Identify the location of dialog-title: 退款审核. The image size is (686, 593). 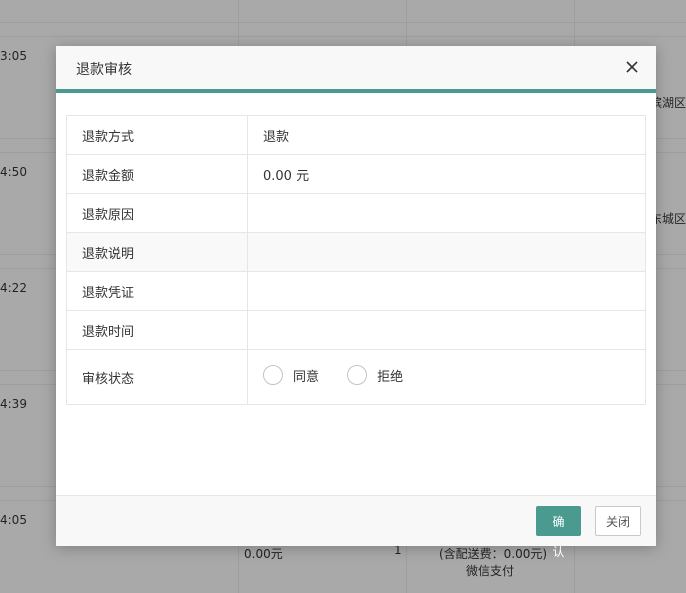
(104, 70).